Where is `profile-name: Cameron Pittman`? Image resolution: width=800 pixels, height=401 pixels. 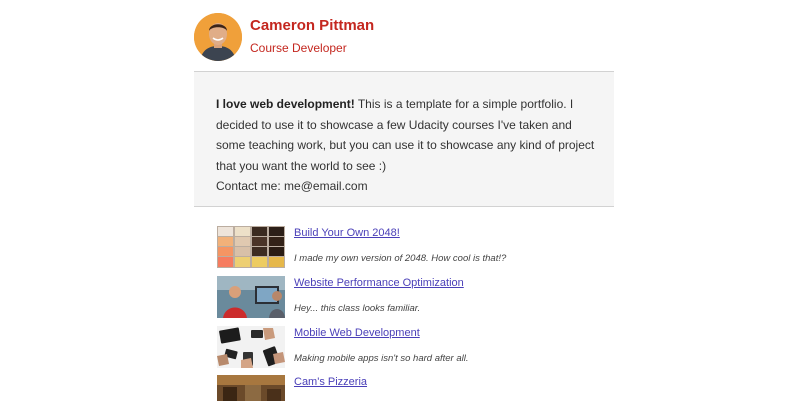 profile-name: Cameron Pittman is located at coordinates (312, 25).